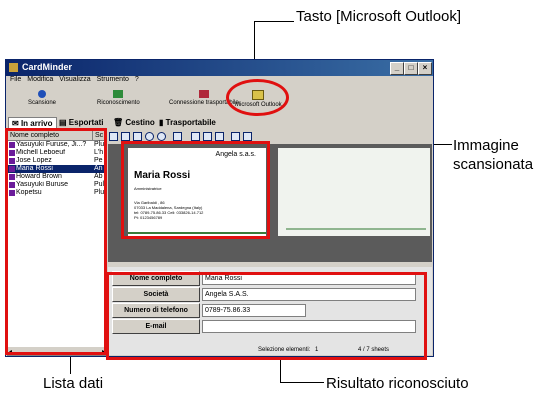  What do you see at coordinates (219, 82) in the screenshot?
I see `menu-bar: File Modifica Visualizza Strumento ?` at bounding box center [219, 82].